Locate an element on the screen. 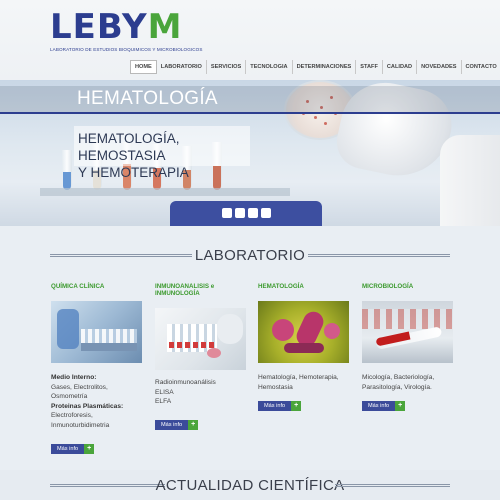 The width and height of the screenshot is (500, 500). card-title-line: INMUNOLOGÍA is located at coordinates (177, 293).